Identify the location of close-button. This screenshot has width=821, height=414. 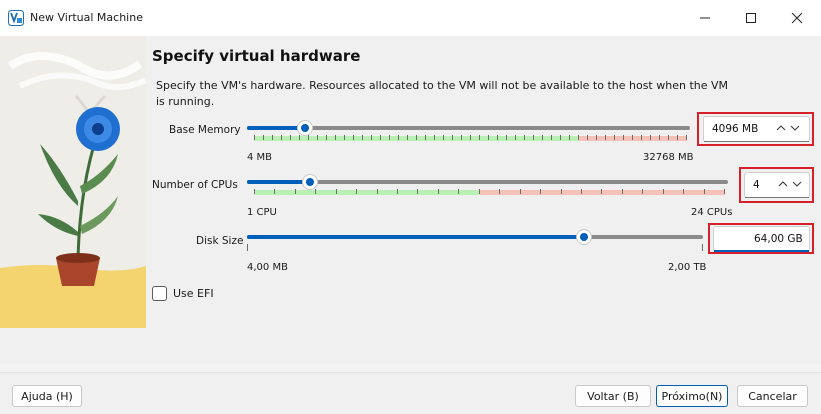
(797, 18).